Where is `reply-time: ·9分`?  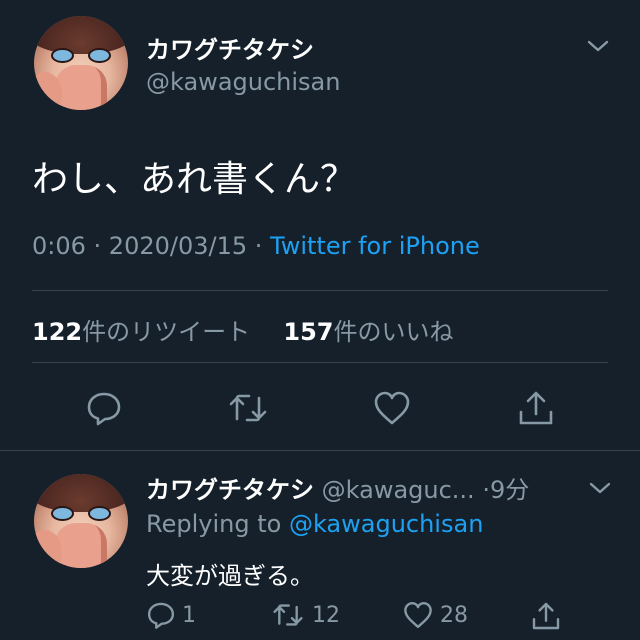 reply-time: ·9分 is located at coordinates (505, 490).